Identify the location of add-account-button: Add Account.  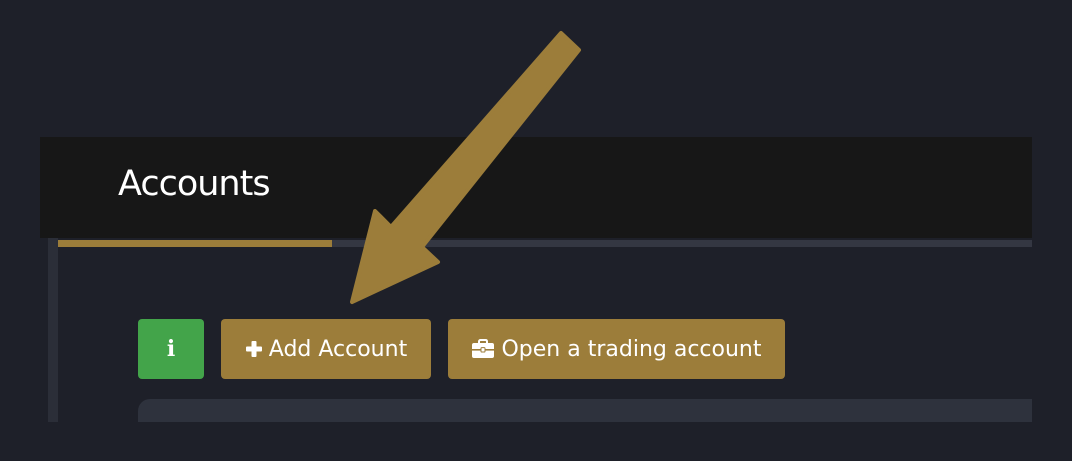
(326, 349).